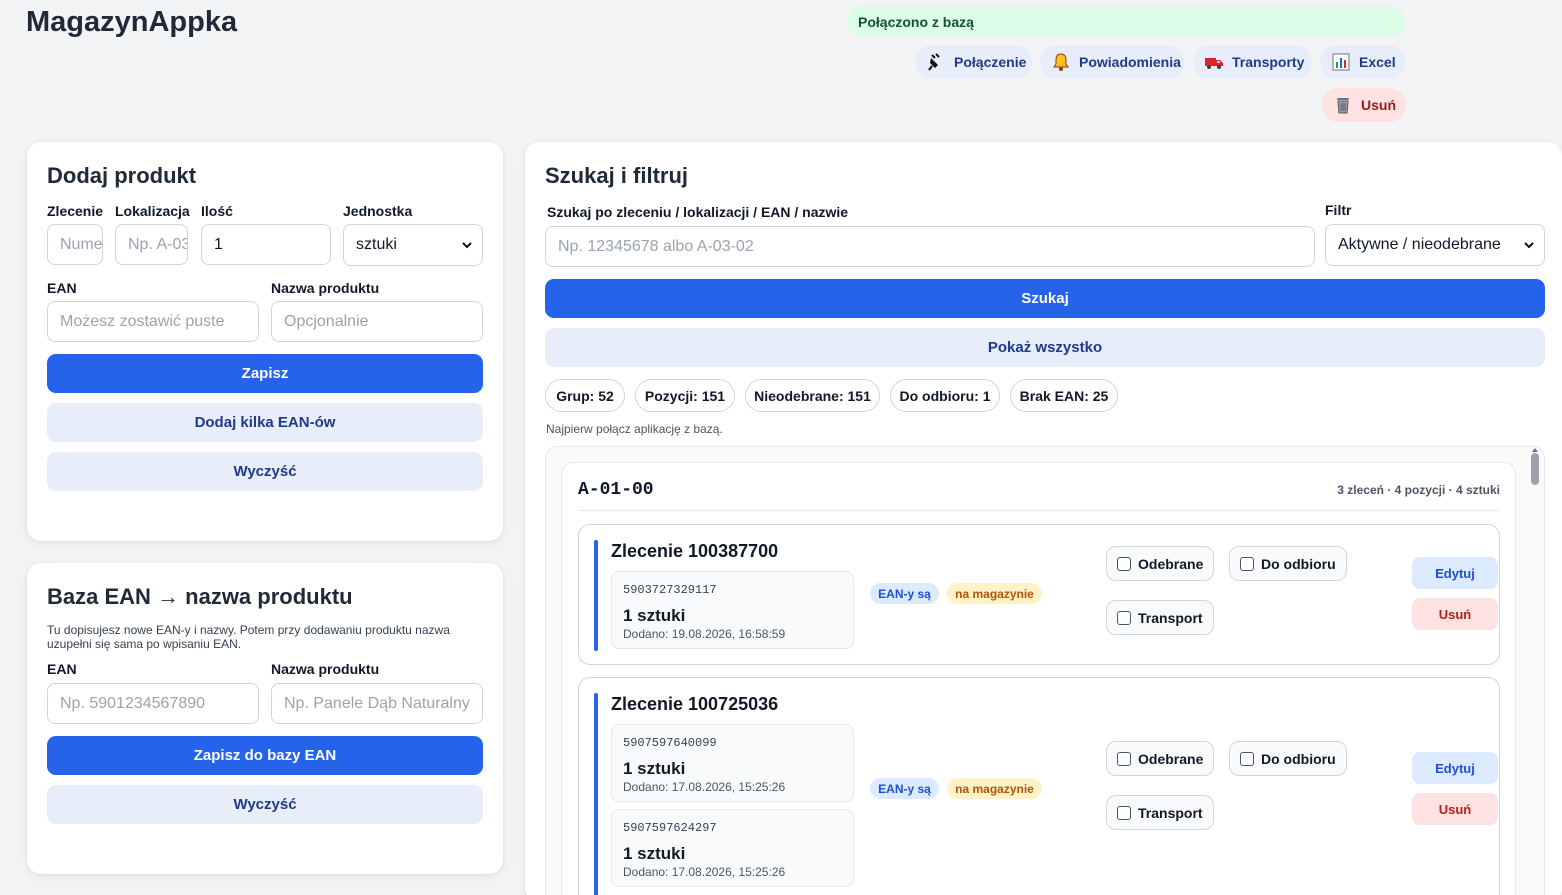 The height and width of the screenshot is (895, 1562). Describe the element at coordinates (1064, 395) in the screenshot. I see `stat-missing-ean: Brak EAN: 25` at that location.